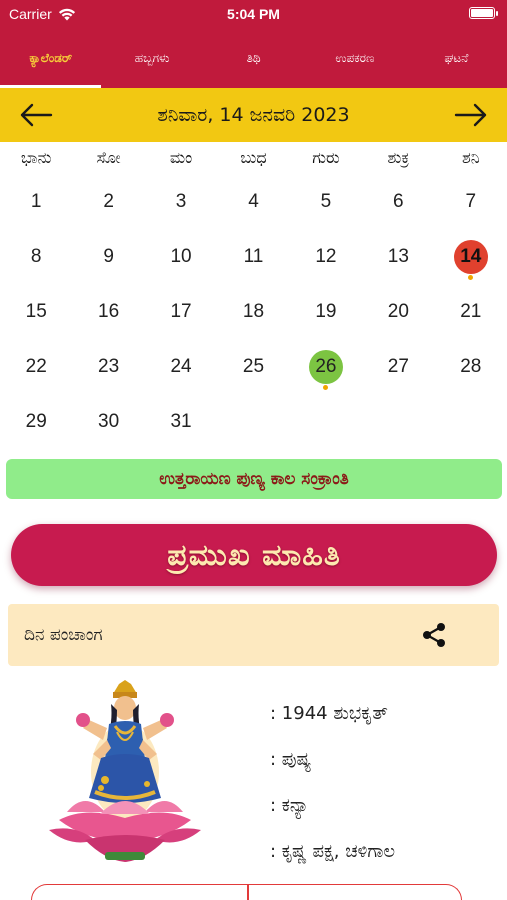 The height and width of the screenshot is (900, 507). I want to click on calendar-day-number: 26, so click(325, 366).